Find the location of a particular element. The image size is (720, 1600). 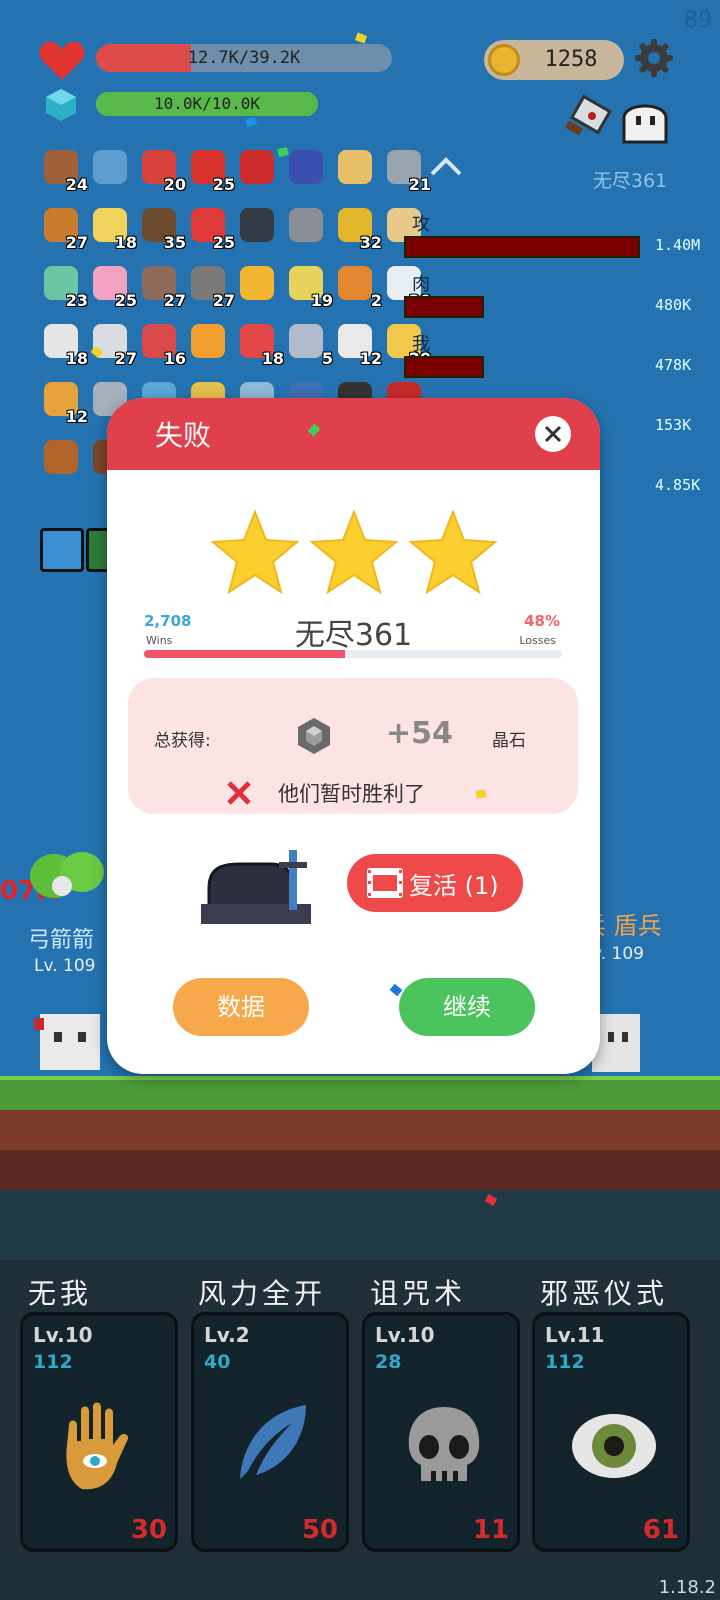

mana-text: 10.0K/10.0K is located at coordinates (207, 103).